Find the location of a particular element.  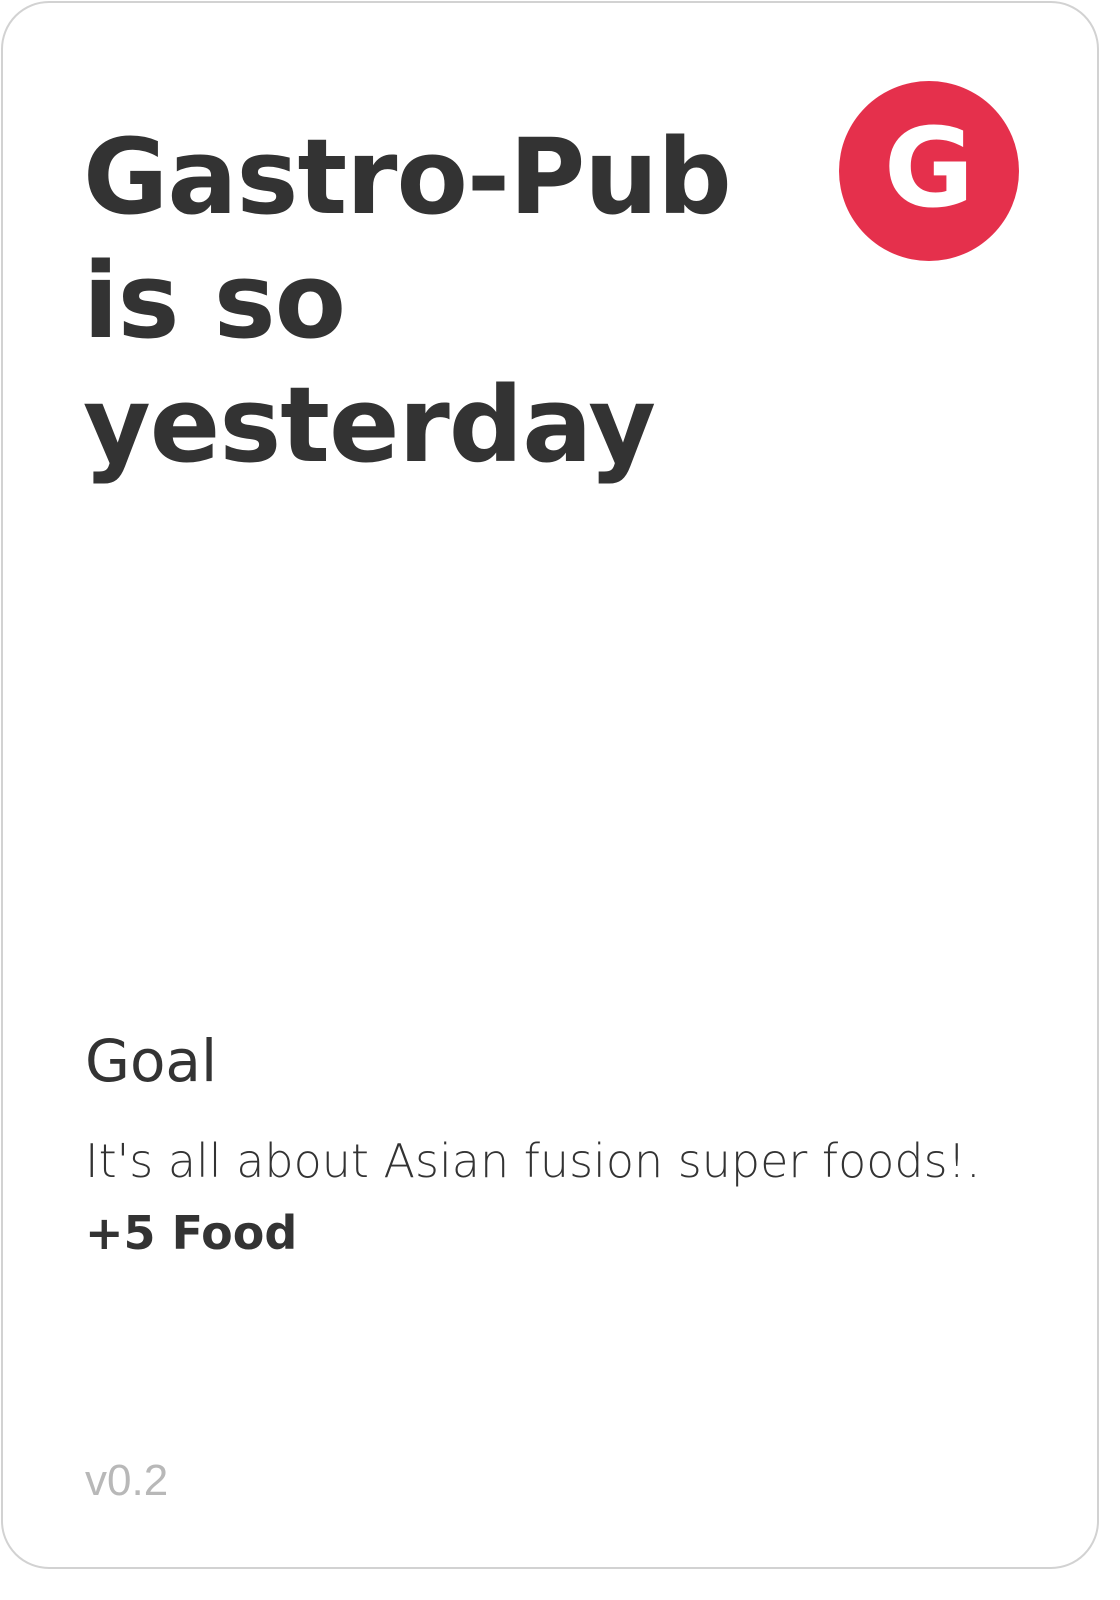

badge-letter: G is located at coordinates (929, 168).